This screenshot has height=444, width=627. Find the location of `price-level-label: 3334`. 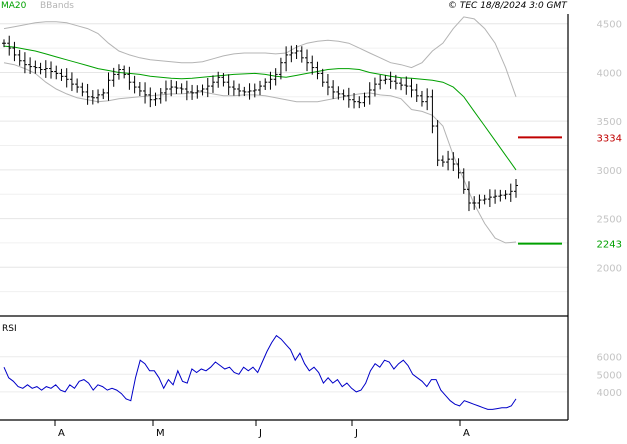

price-level-label: 3334 is located at coordinates (609, 138).